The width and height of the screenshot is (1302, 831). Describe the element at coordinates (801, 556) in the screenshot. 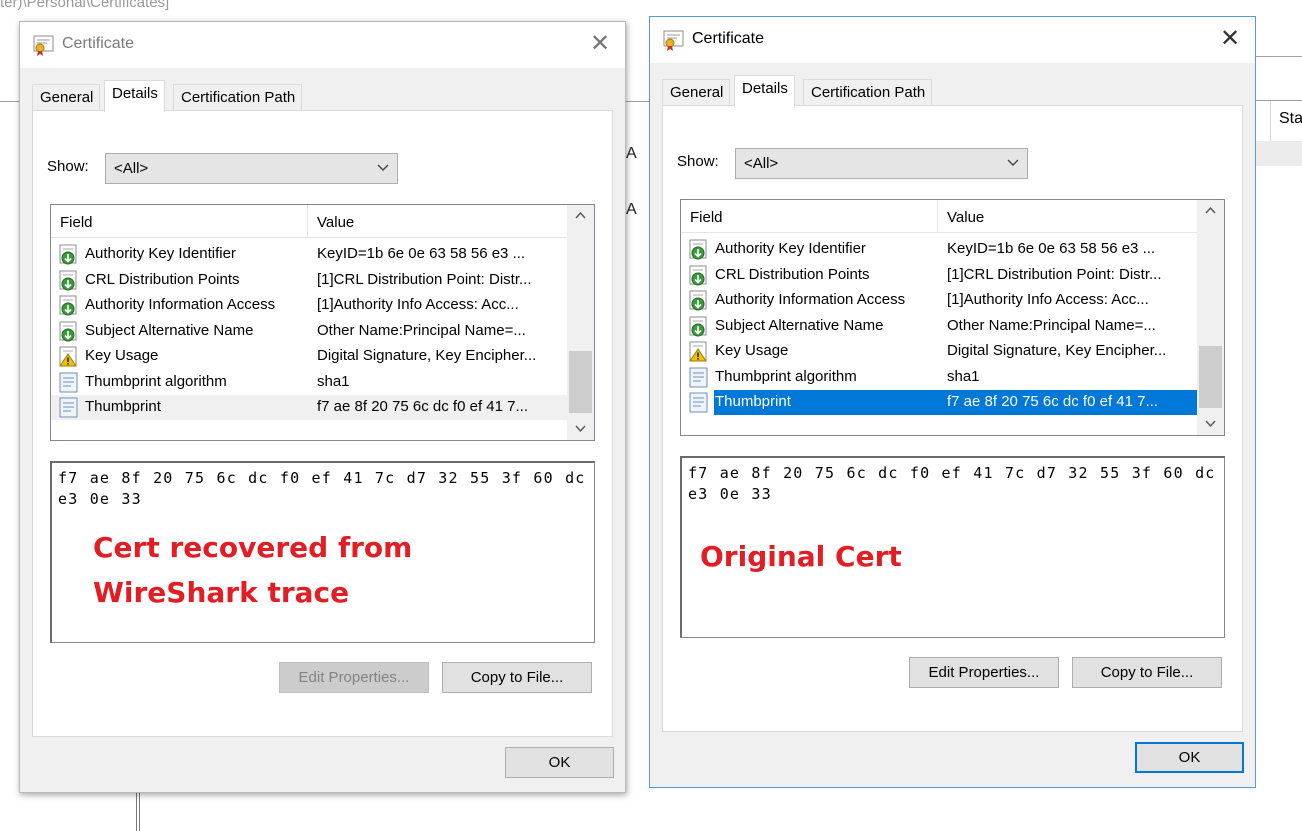

I see `annotation-text: Original Cert` at that location.